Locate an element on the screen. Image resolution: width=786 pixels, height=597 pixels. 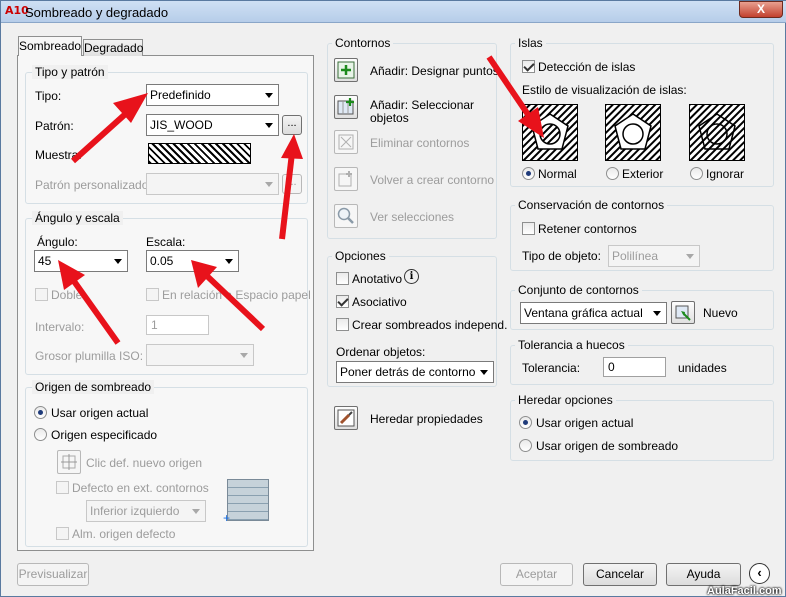
inferior-izquierdo-dropdown: Inferior izquierdo is located at coordinates (146, 511).